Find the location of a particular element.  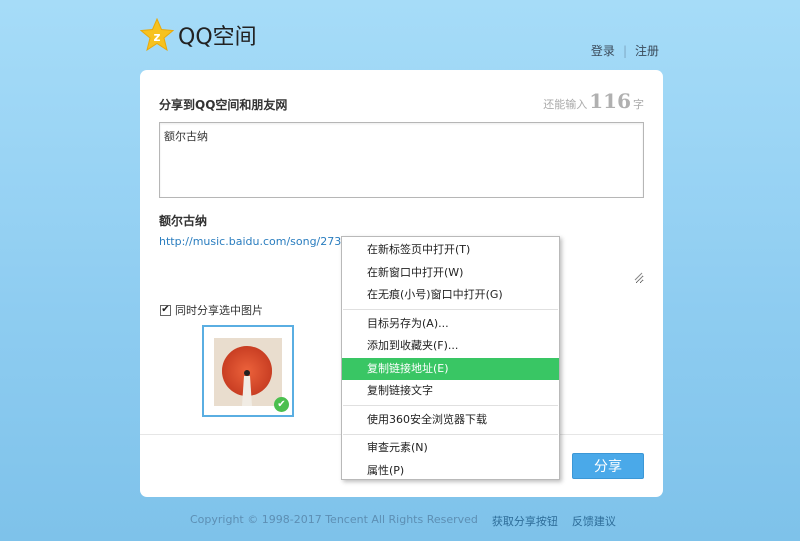

share-button: 分享 is located at coordinates (608, 466).